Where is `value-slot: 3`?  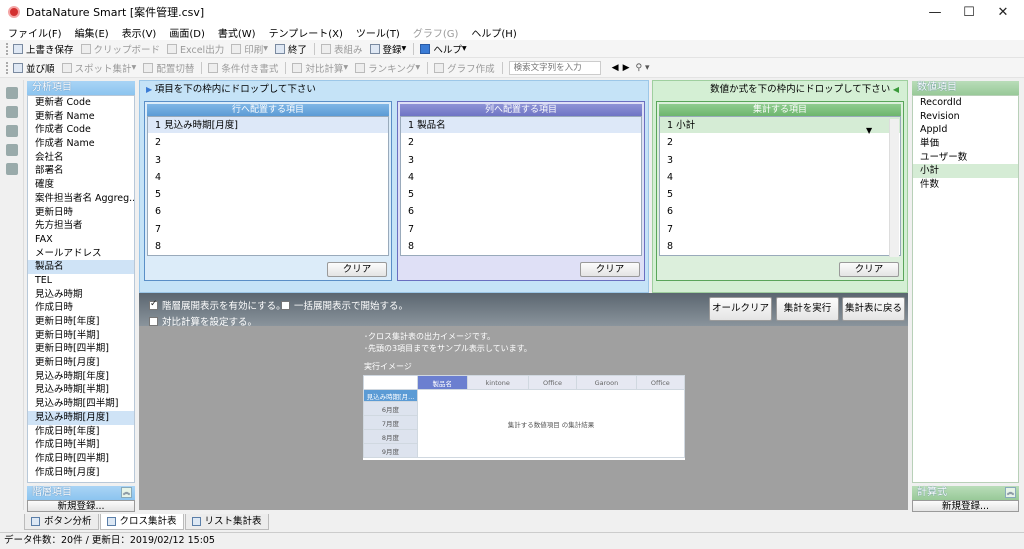 value-slot: 3 is located at coordinates (780, 160).